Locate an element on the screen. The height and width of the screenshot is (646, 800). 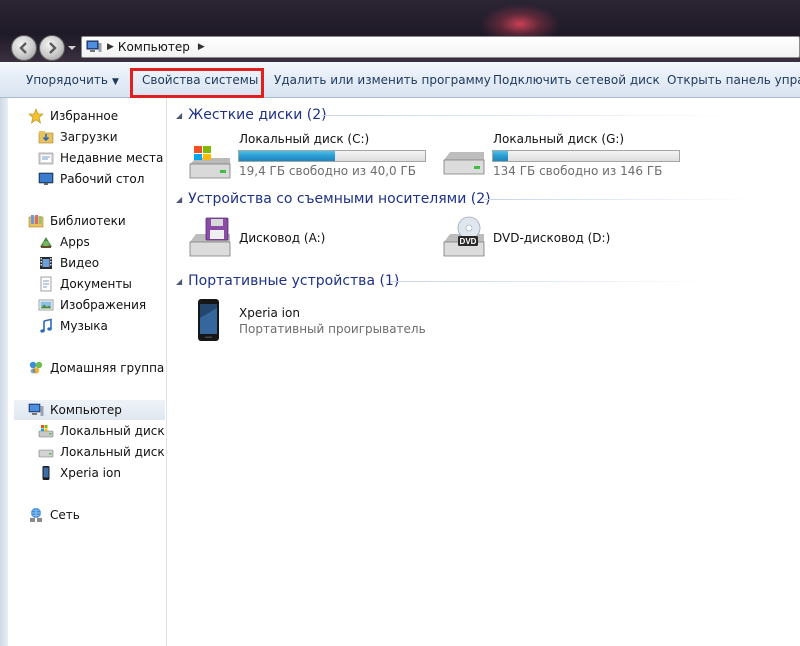
drive-g-name: Локальный диск (G:) is located at coordinates (558, 139).